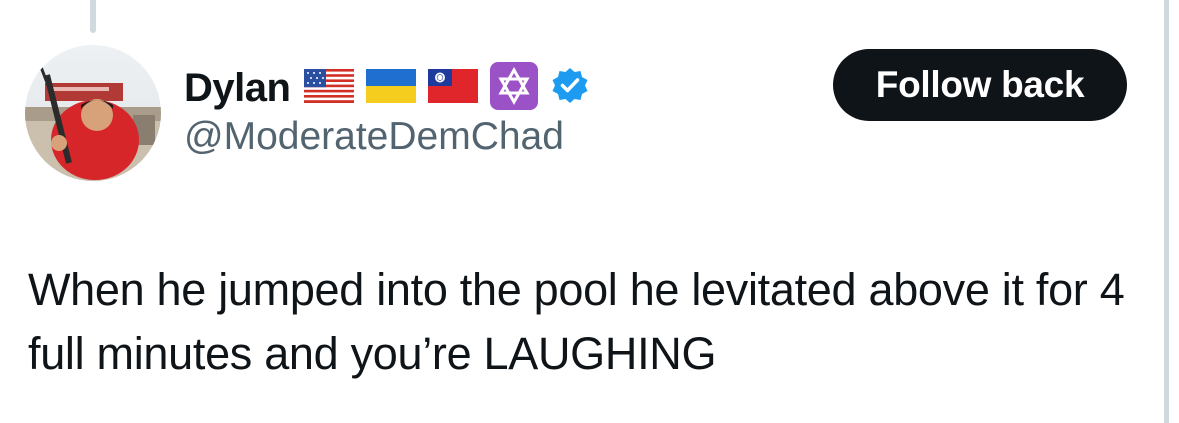 The height and width of the screenshot is (423, 1179). I want to click on verified-badge-icon, so click(570, 88).